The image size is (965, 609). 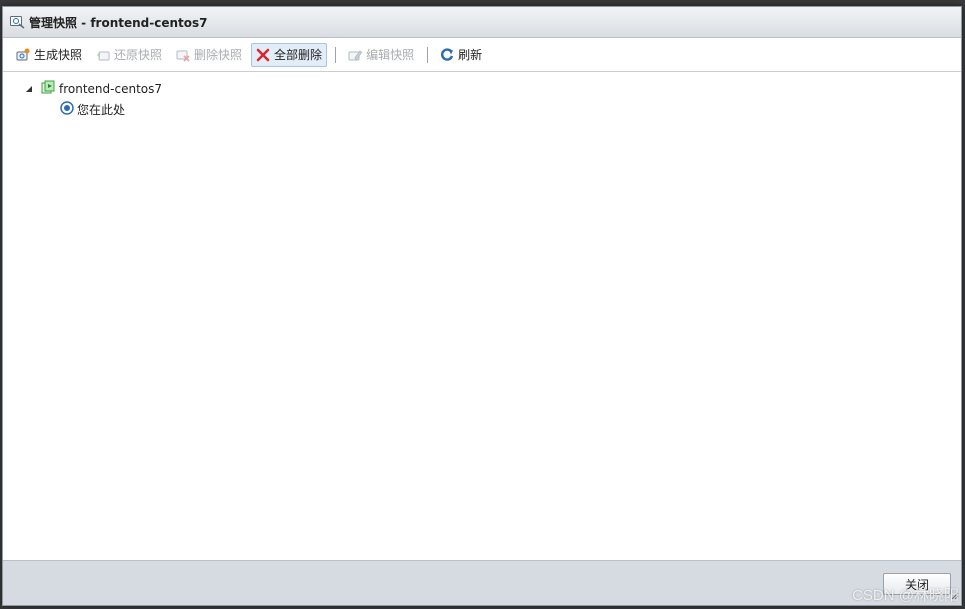 What do you see at coordinates (48, 89) in the screenshot?
I see `vm-icon` at bounding box center [48, 89].